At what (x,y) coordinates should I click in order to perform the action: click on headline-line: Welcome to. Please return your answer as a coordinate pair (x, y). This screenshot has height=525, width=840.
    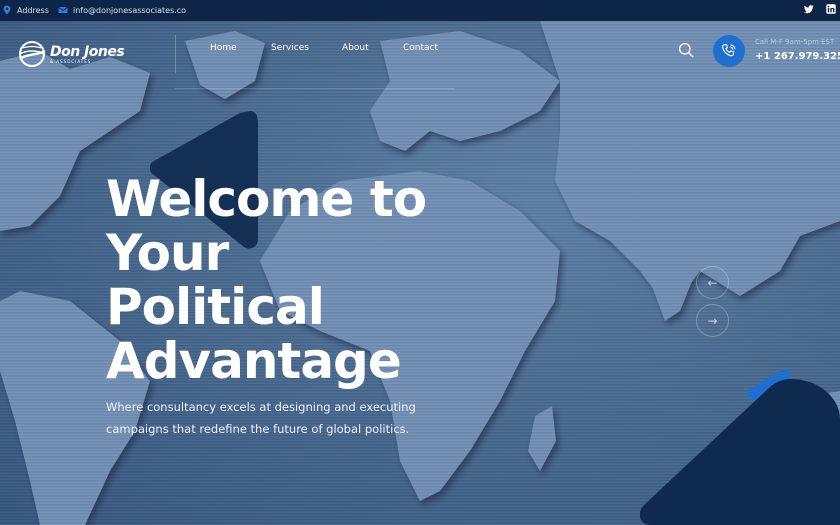
    Looking at the image, I should click on (266, 199).